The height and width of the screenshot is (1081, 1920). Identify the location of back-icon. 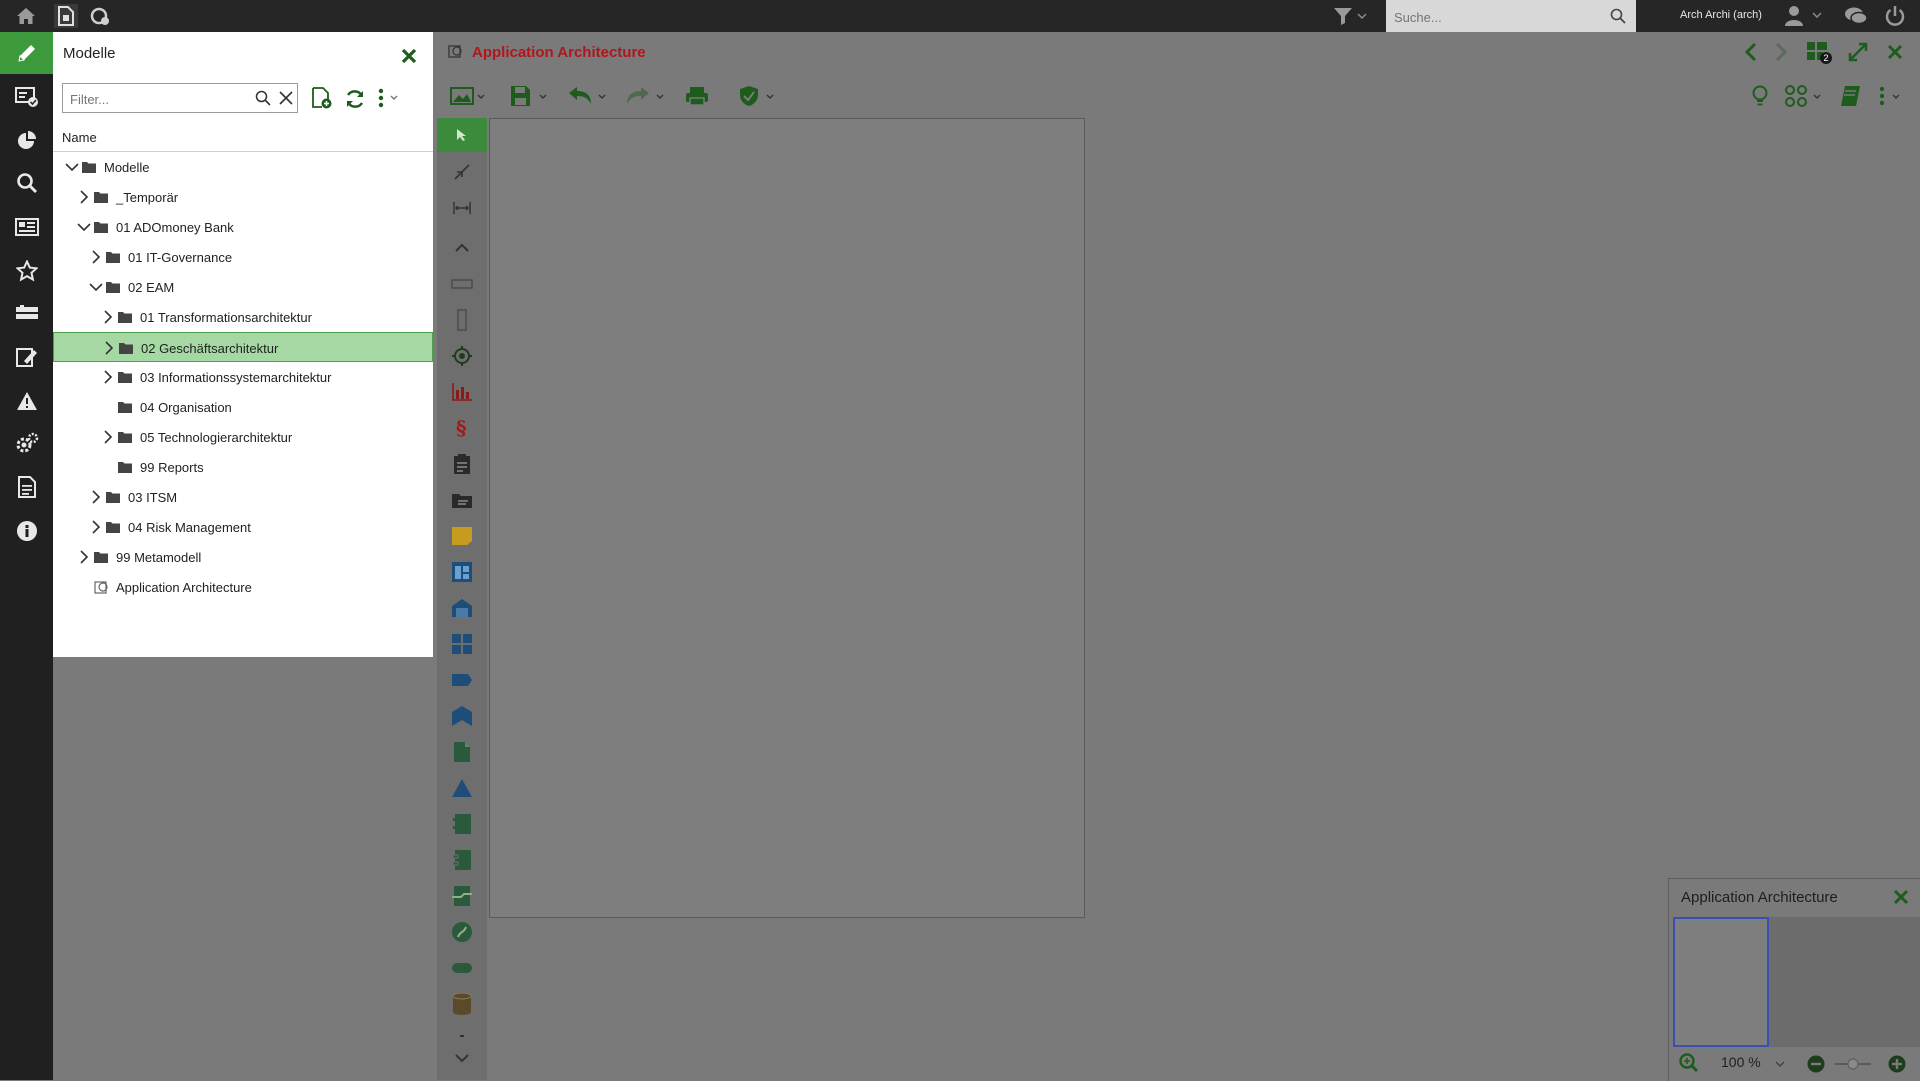
(1751, 52).